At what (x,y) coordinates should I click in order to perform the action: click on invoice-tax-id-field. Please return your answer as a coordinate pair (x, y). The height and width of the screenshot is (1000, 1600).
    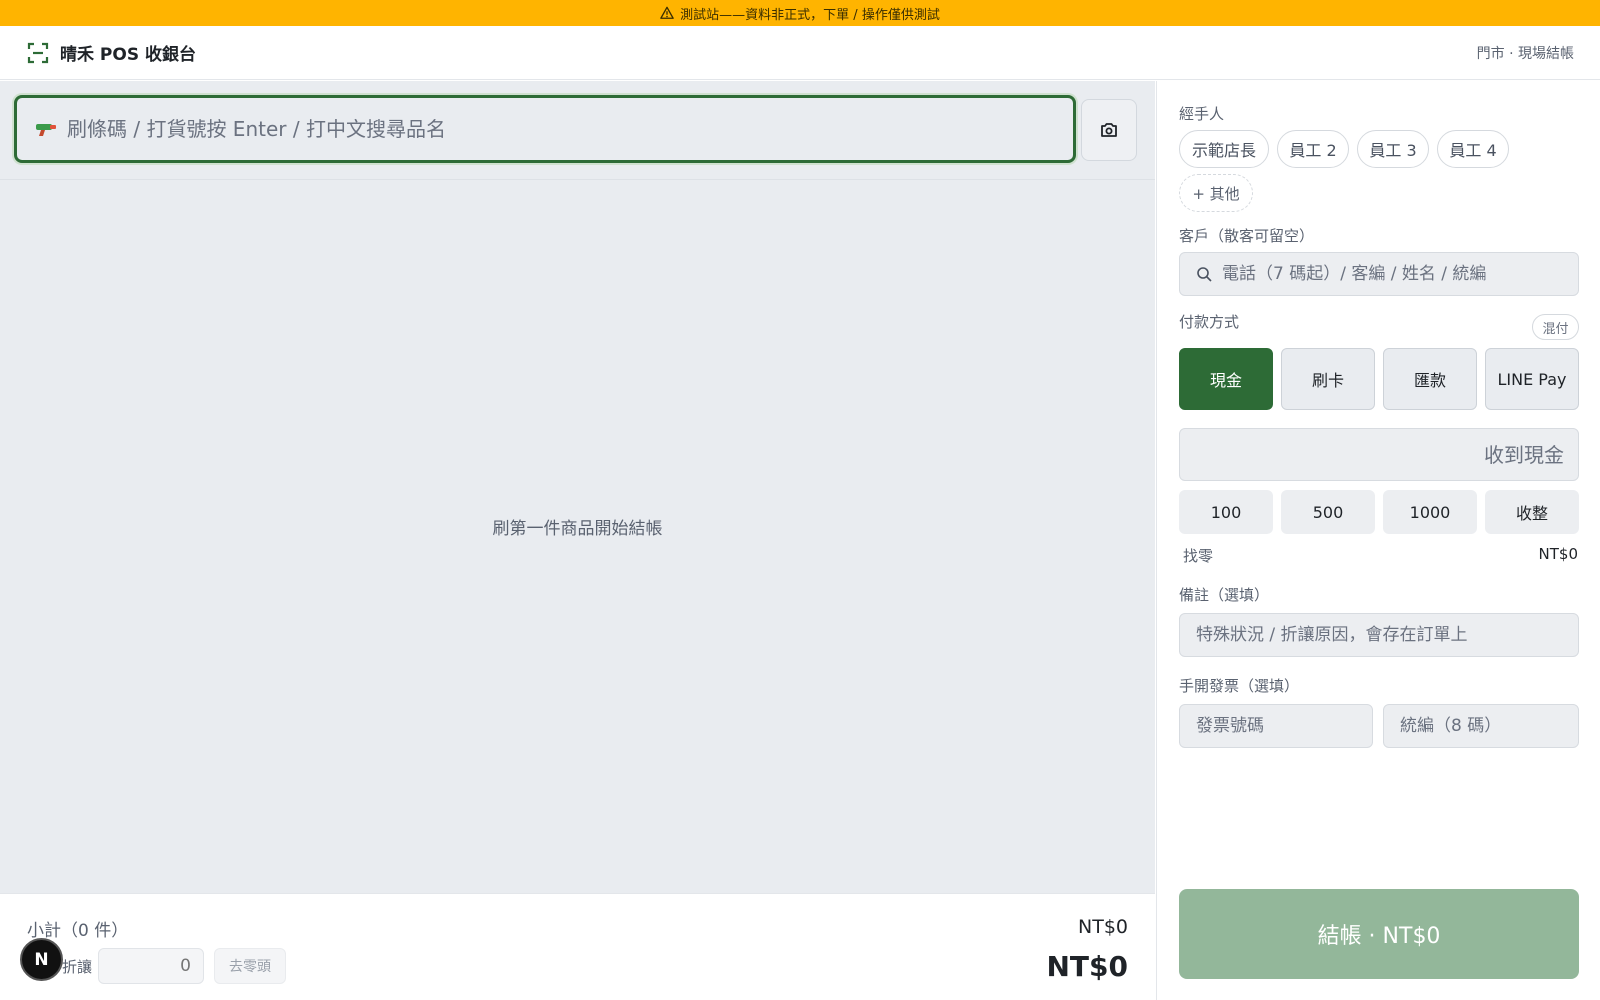
    Looking at the image, I should click on (1481, 726).